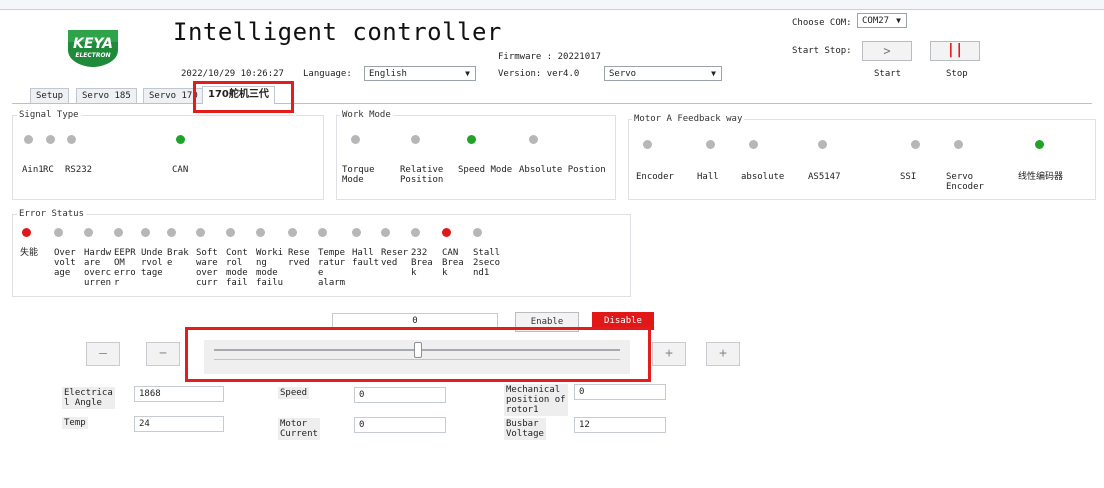  What do you see at coordinates (824, 177) in the screenshot?
I see `feedback-label: AS5147` at bounding box center [824, 177].